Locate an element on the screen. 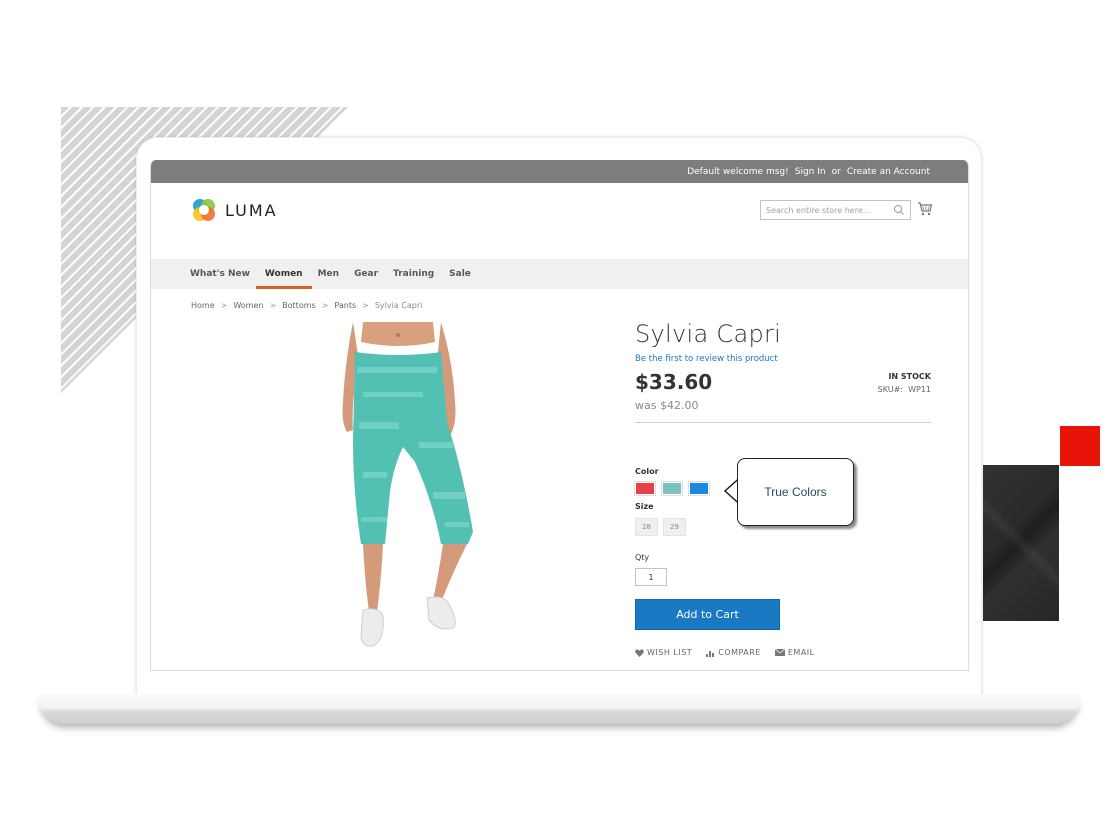 Image resolution: width=1120 pixels, height=840 pixels. divider is located at coordinates (783, 422).